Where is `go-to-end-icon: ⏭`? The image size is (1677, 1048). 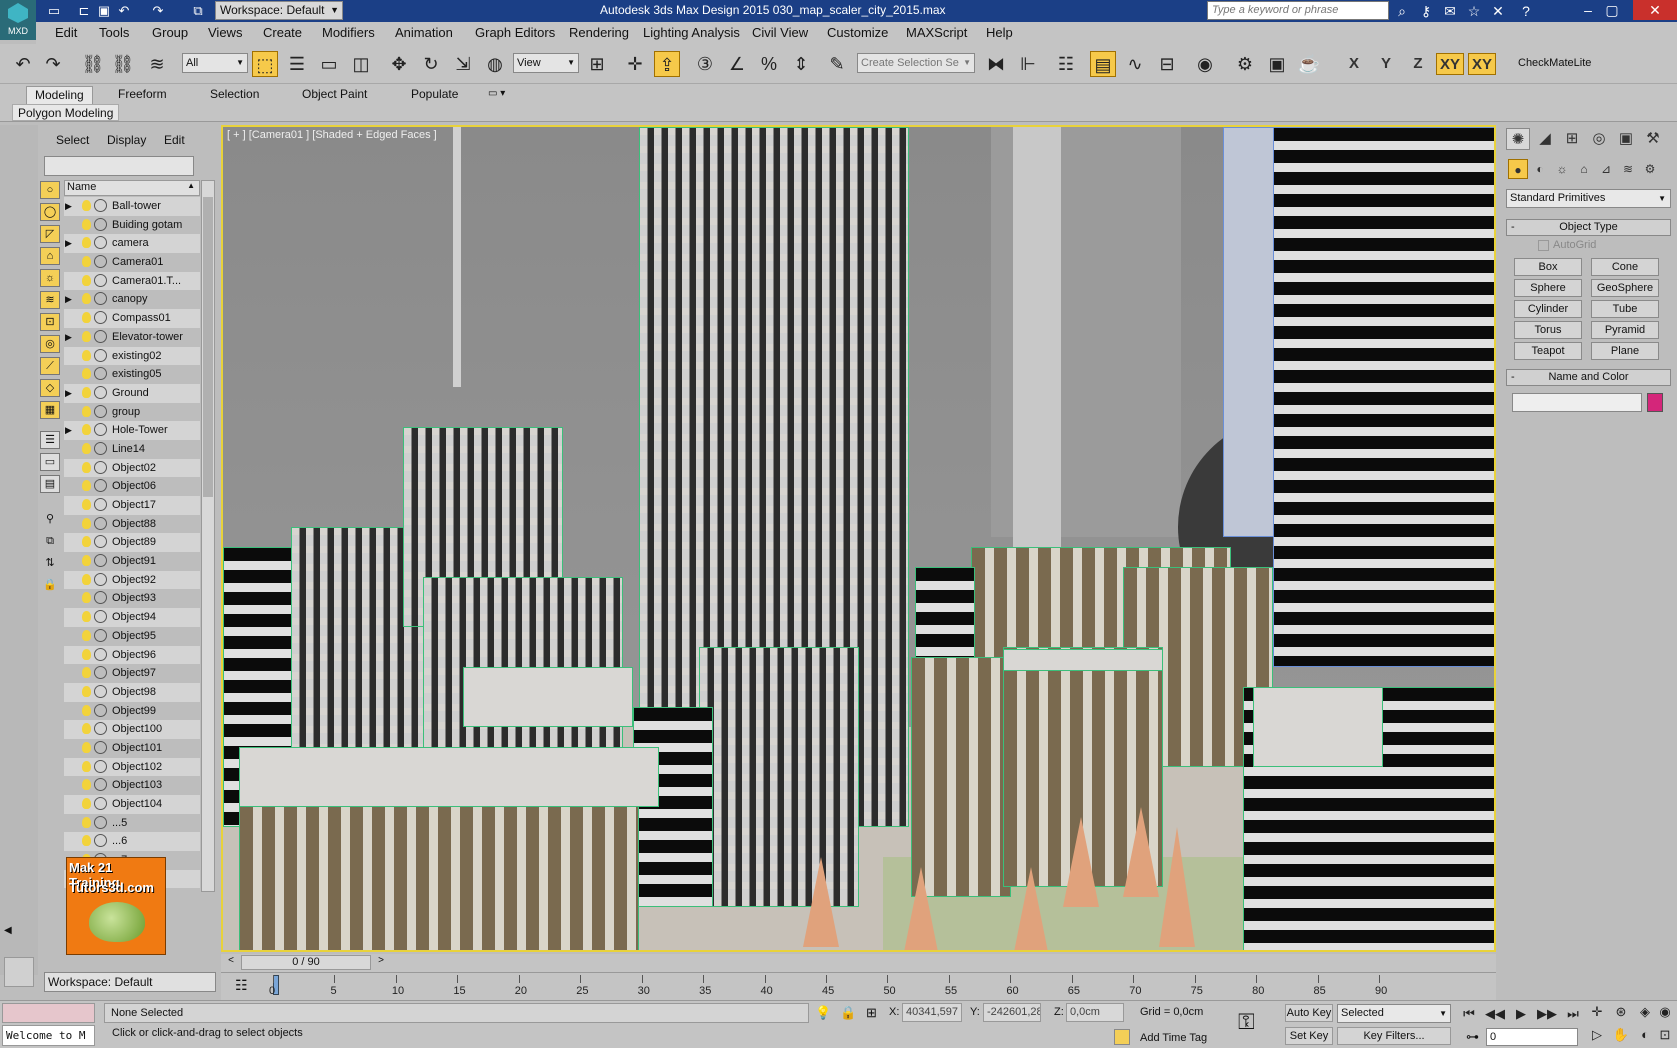
go-to-end-icon: ⏭ is located at coordinates (1573, 1014).